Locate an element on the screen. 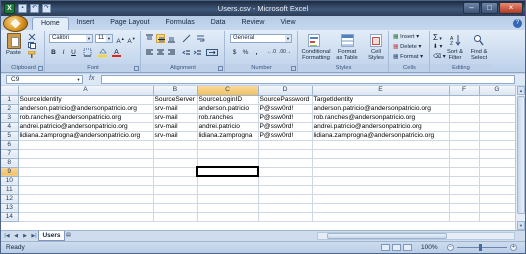 Image resolution: width=526 pixels, height=254 pixels. cell-e12 is located at coordinates (381, 199).